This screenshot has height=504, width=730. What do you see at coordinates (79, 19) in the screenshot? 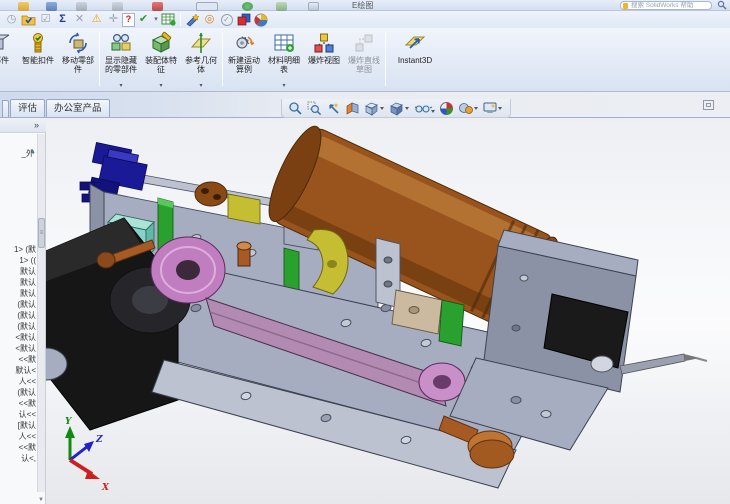
I see `interference-icon: ✕` at bounding box center [79, 19].